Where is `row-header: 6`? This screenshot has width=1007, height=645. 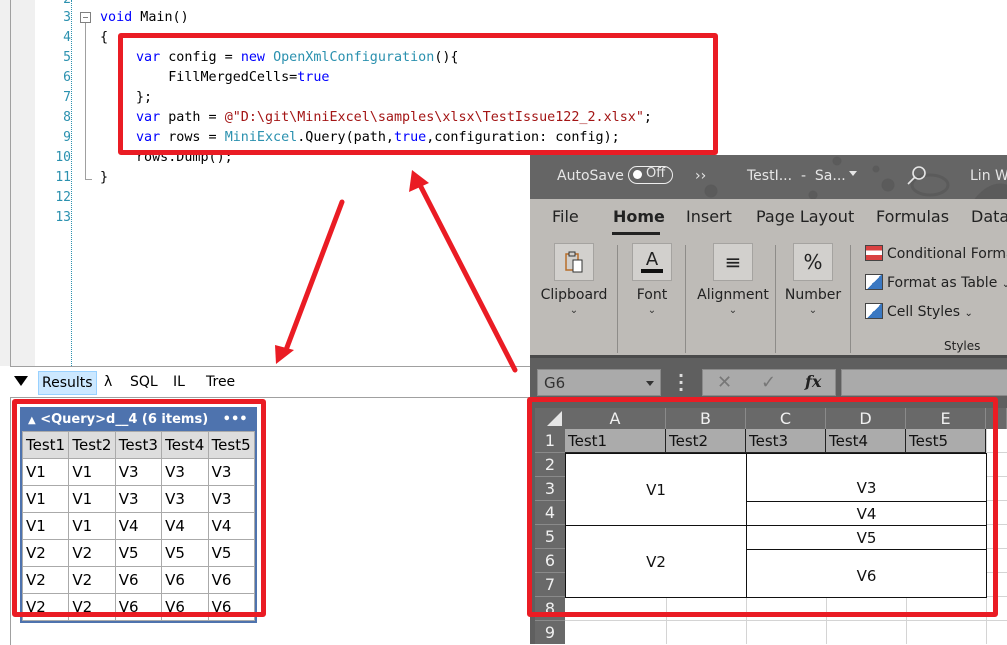 row-header: 6 is located at coordinates (550, 561).